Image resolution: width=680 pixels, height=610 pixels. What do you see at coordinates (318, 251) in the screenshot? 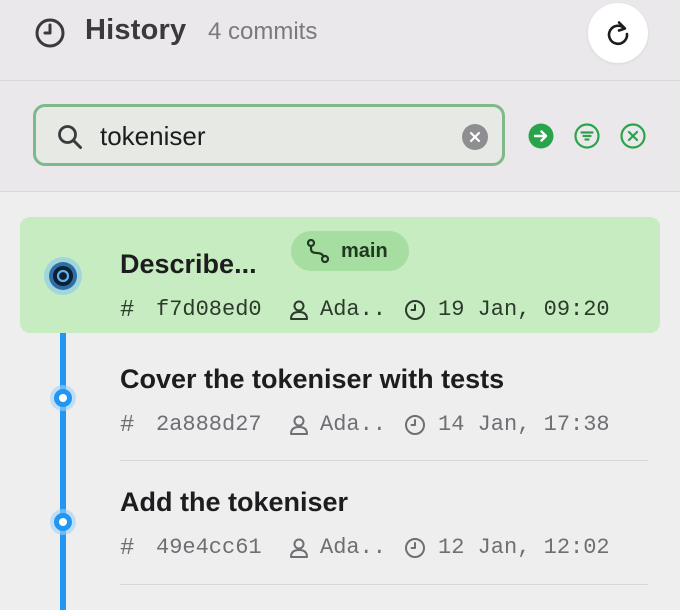
I see `branch-icon` at bounding box center [318, 251].